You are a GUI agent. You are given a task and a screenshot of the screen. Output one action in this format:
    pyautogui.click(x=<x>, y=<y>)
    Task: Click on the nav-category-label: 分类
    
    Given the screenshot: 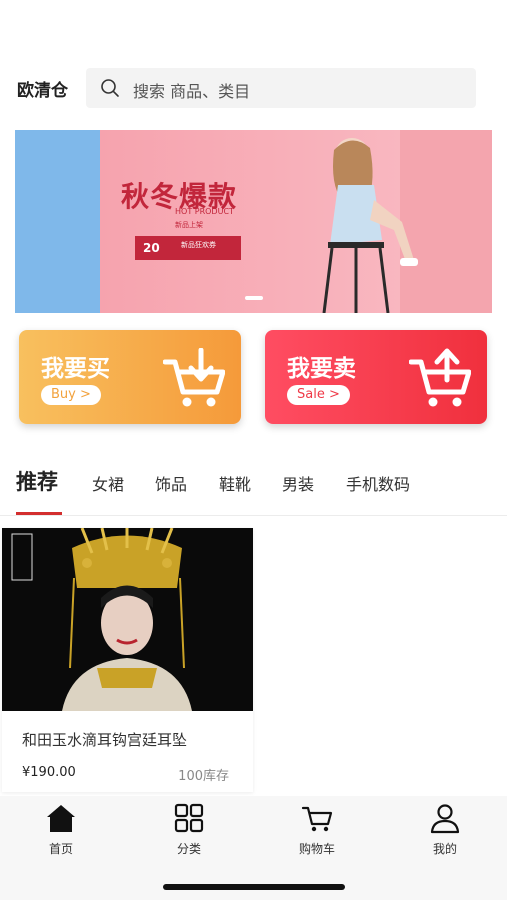 What is the action you would take?
    pyautogui.click(x=188, y=849)
    